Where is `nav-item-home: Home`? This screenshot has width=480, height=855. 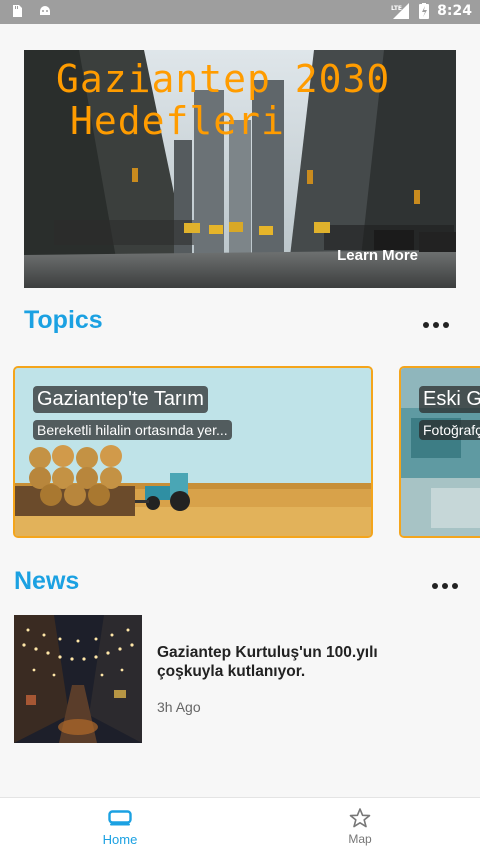
nav-item-home: Home is located at coordinates (120, 826).